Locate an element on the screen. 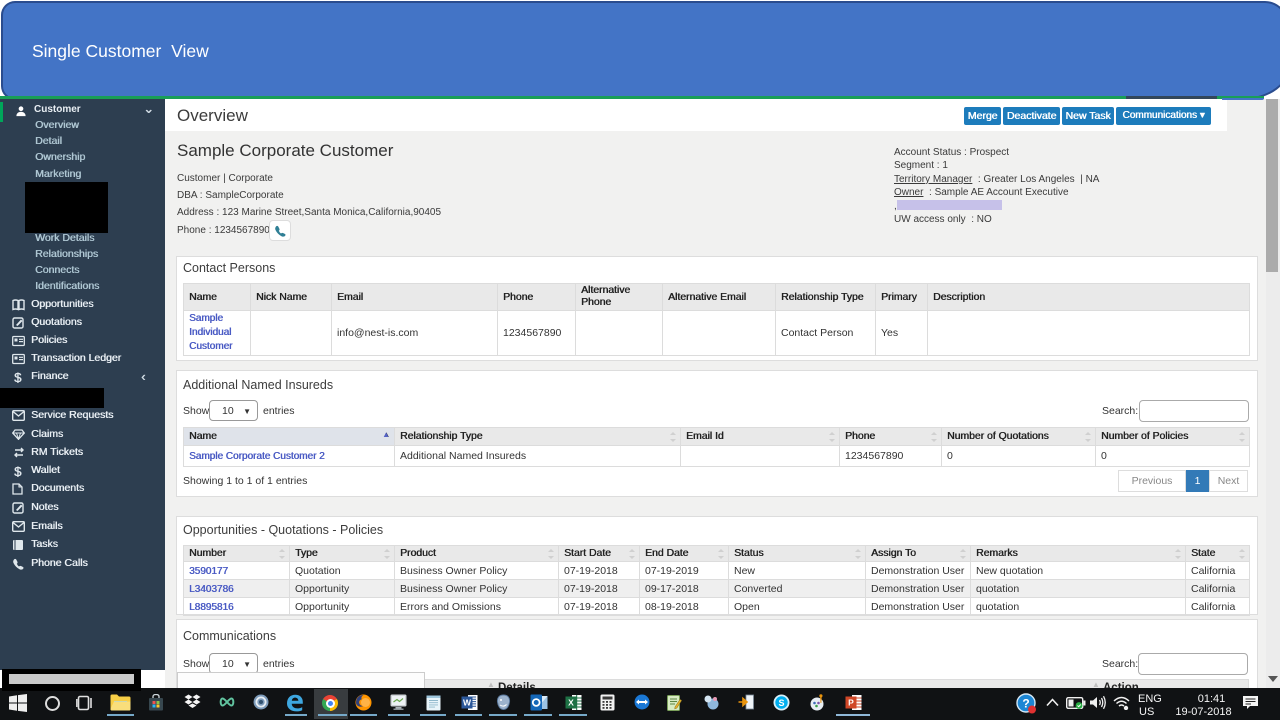 This screenshot has height=720, width=1280. svg-text: X is located at coordinates (571, 703).